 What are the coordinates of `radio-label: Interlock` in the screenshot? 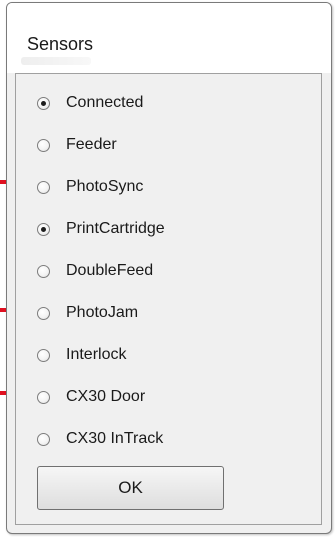 It's located at (96, 354).